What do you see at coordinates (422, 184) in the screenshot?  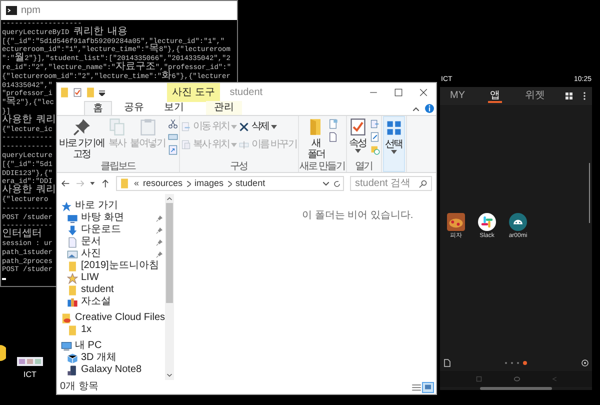 I see `search-icon` at bounding box center [422, 184].